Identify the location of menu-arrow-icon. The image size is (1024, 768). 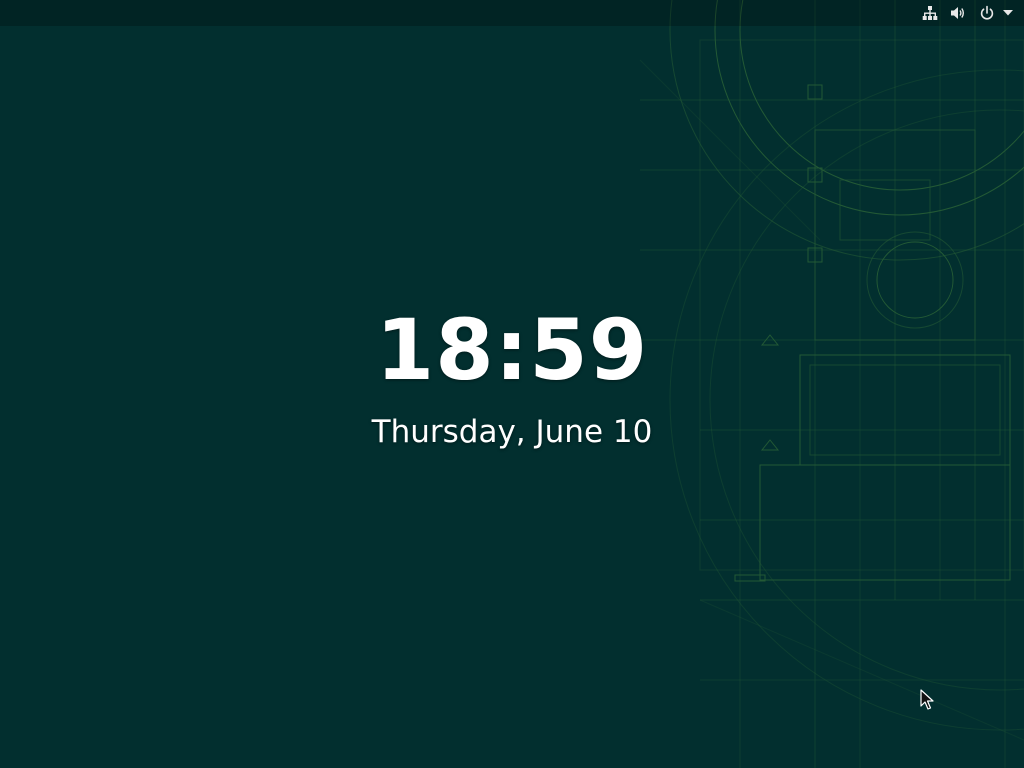
(1008, 13).